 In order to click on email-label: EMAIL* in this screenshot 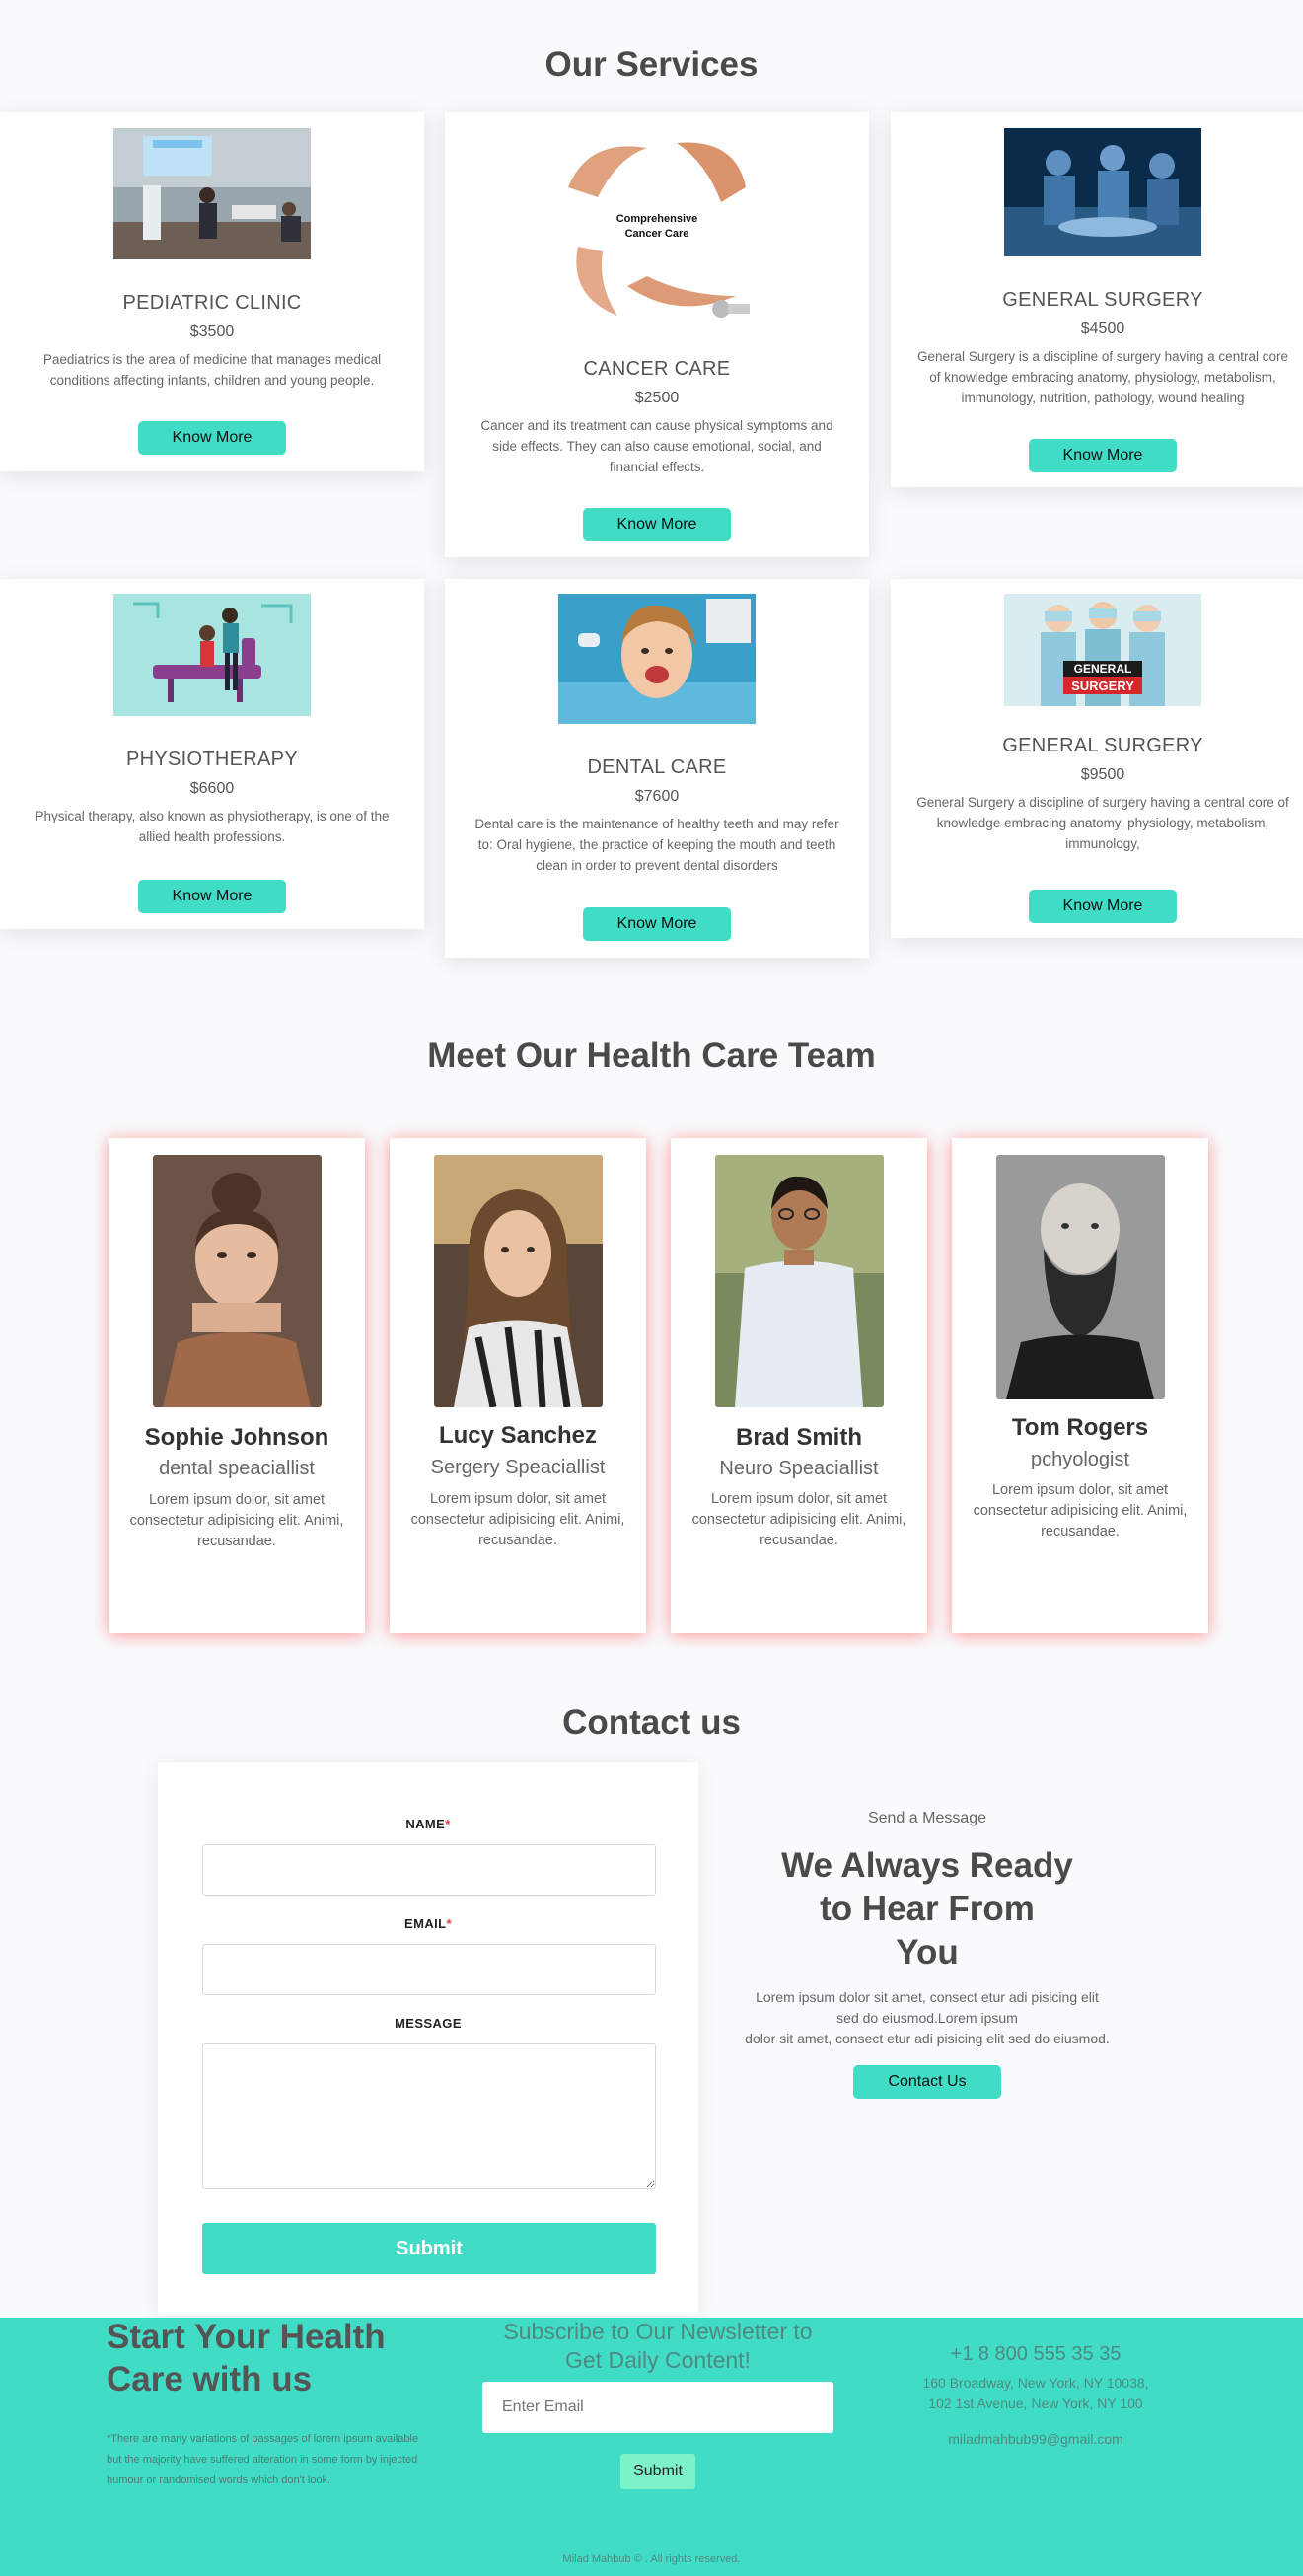, I will do `click(428, 1923)`.